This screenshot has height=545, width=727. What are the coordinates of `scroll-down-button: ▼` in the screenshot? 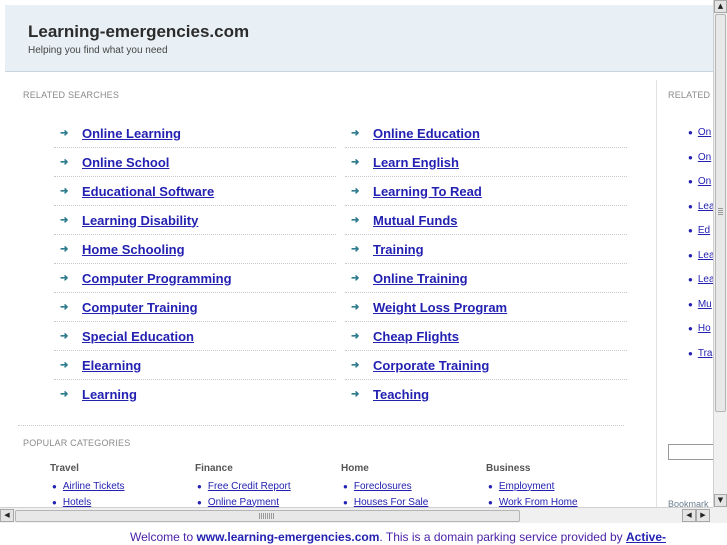 It's located at (720, 500).